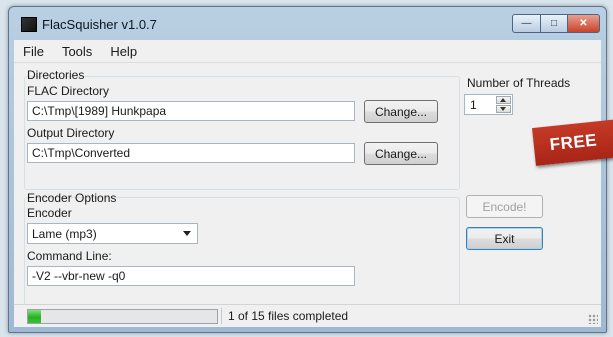 This screenshot has height=337, width=613. Describe the element at coordinates (288, 316) in the screenshot. I see `status-text: 1 of 15 files completed` at that location.